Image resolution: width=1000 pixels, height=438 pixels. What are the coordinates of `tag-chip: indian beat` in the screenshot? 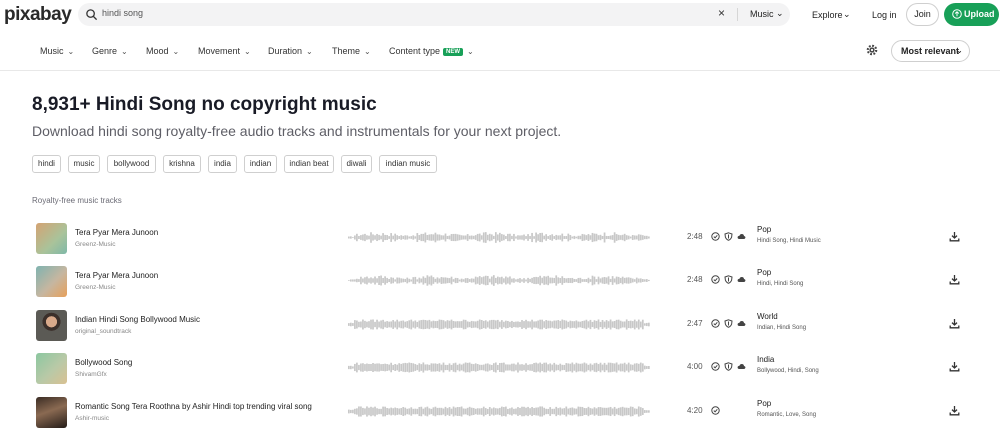 It's located at (309, 164).